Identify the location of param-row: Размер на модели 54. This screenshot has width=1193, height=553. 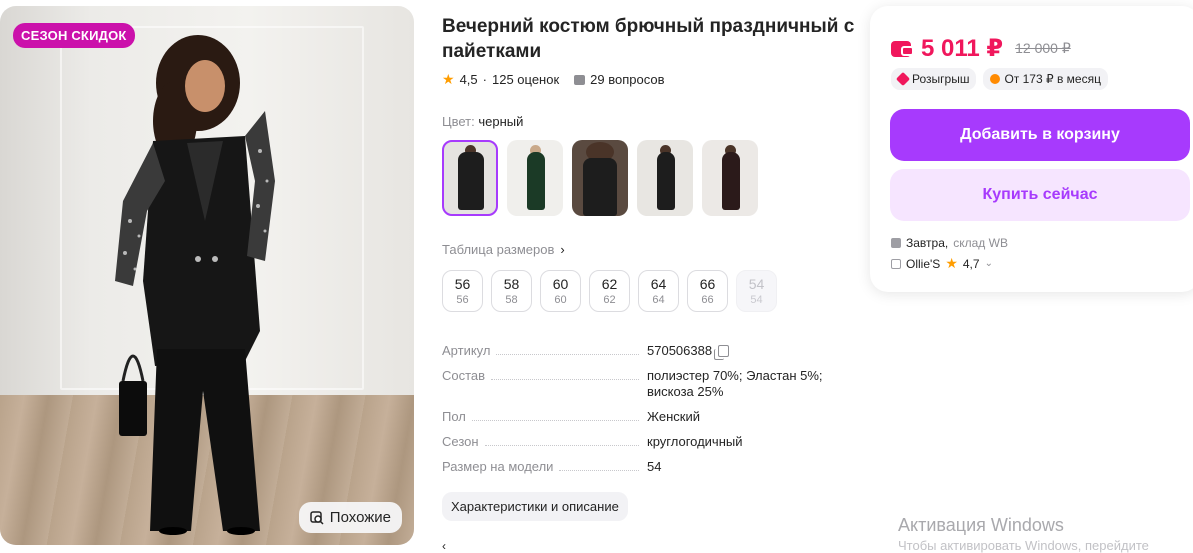
(642, 467).